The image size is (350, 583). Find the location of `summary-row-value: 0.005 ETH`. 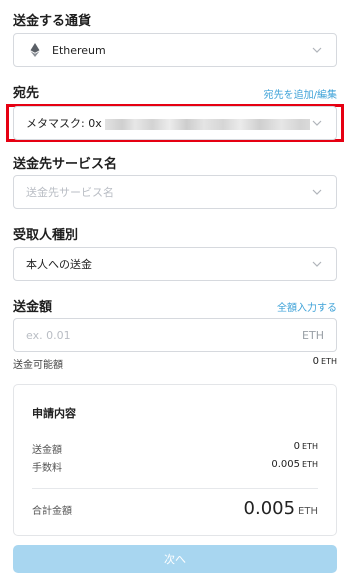

summary-row-value: 0.005 ETH is located at coordinates (294, 464).